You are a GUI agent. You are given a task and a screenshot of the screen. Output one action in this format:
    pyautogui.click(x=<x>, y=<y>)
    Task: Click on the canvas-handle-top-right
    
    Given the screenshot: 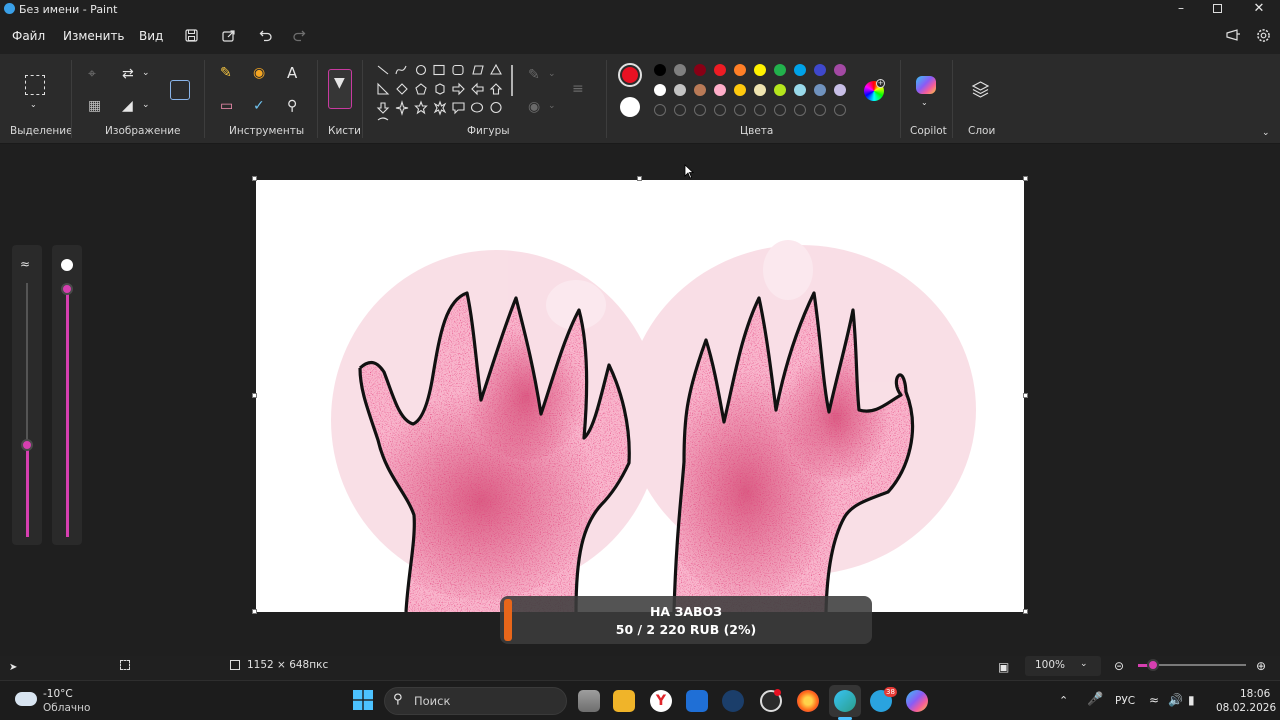 What is the action you would take?
    pyautogui.click(x=1025, y=178)
    